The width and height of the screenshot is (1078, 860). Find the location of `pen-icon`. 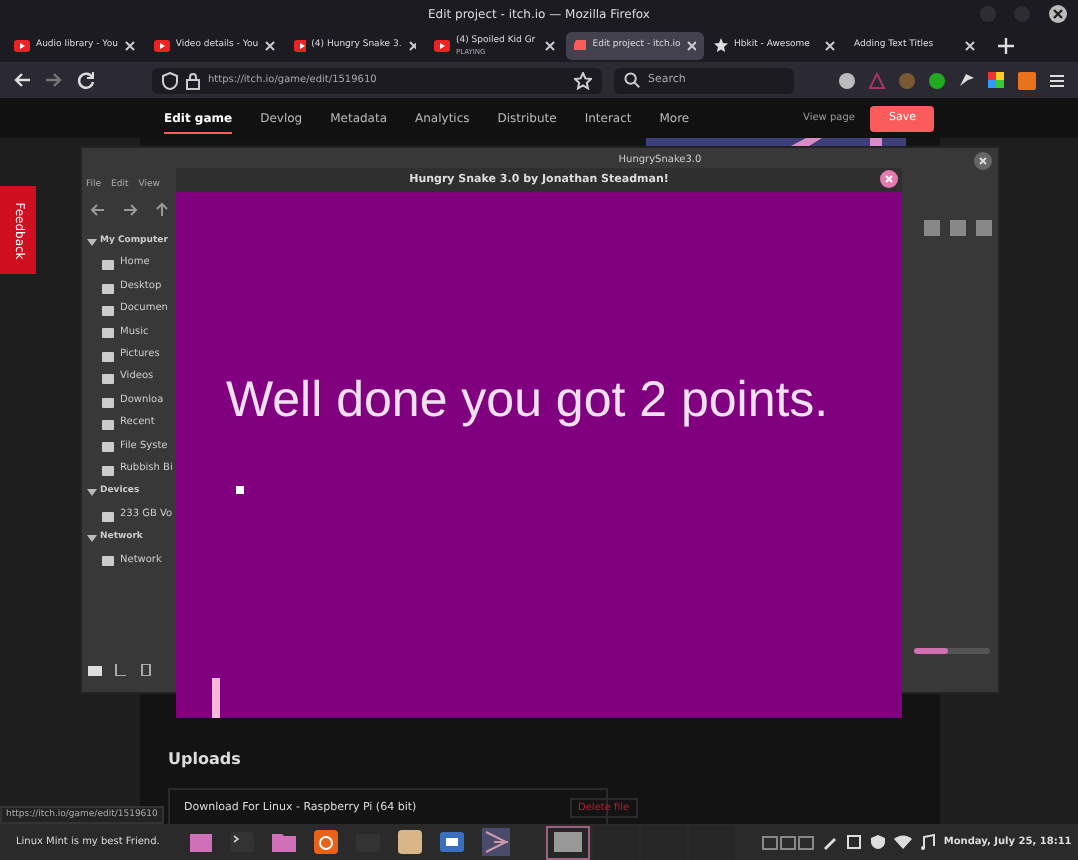

pen-icon is located at coordinates (829, 842).